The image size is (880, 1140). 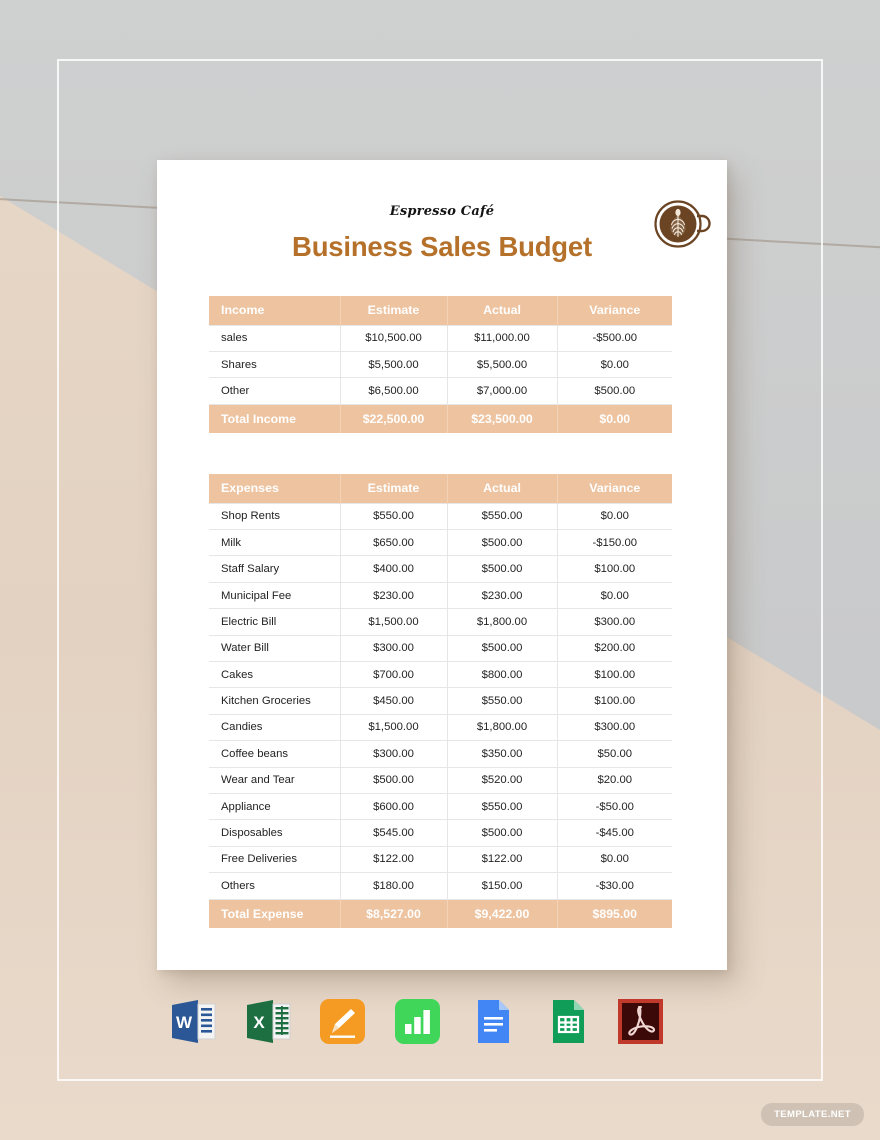 I want to click on row-label: Cakes, so click(x=275, y=675).